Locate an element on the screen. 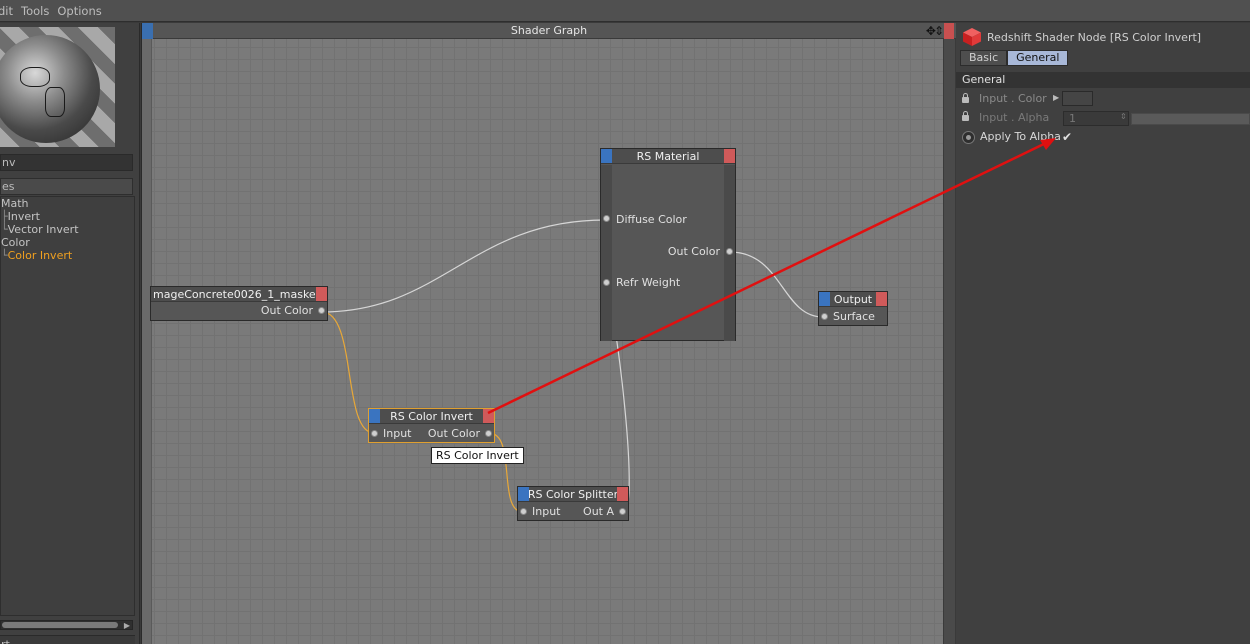  node-image-texture: mageConcrete0026_1_masked_S Out Color is located at coordinates (239, 303).